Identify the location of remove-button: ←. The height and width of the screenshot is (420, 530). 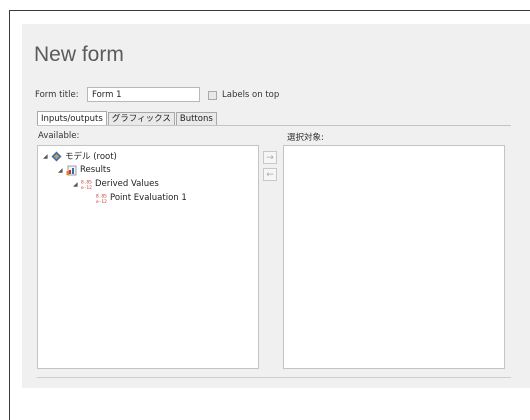
(270, 174).